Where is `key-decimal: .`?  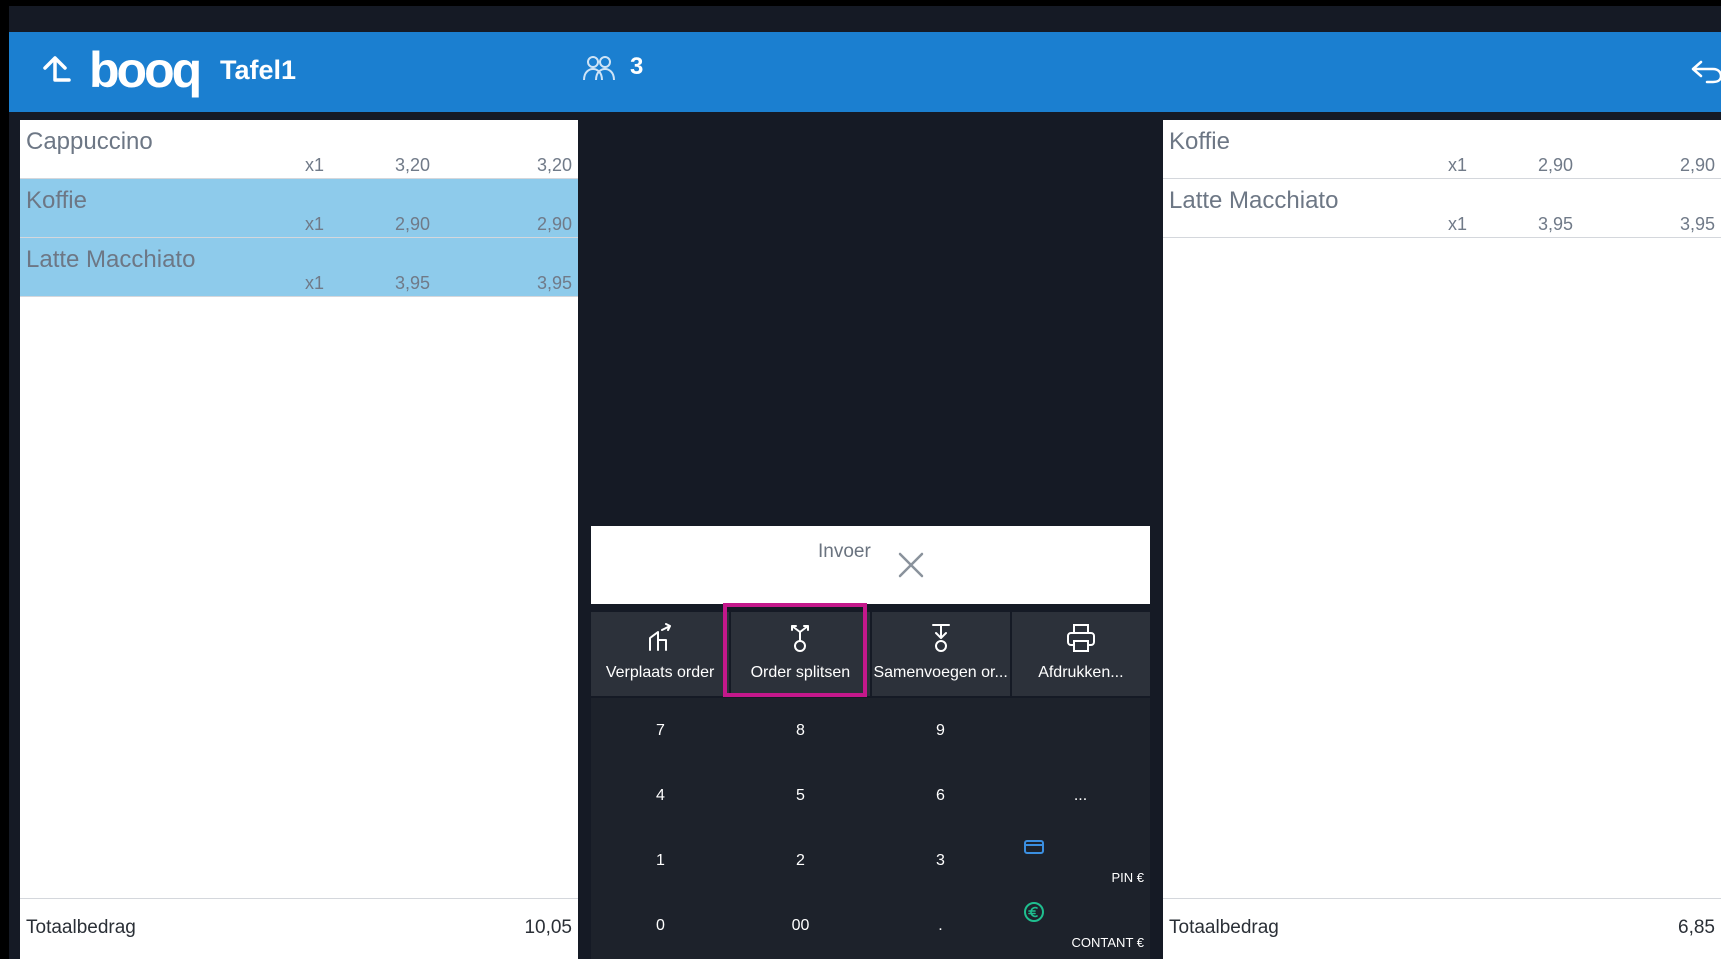
key-decimal: . is located at coordinates (940, 925).